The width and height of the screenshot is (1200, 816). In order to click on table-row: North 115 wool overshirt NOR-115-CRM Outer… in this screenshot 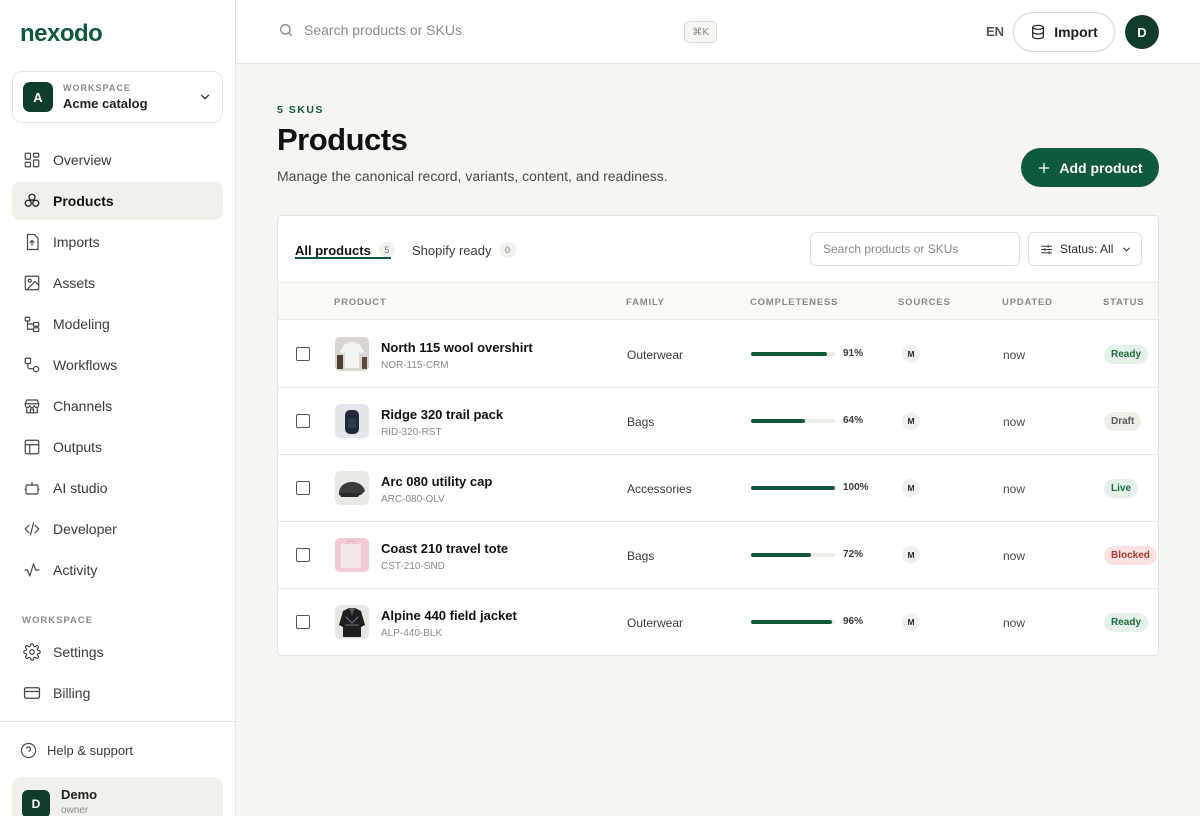, I will do `click(718, 354)`.